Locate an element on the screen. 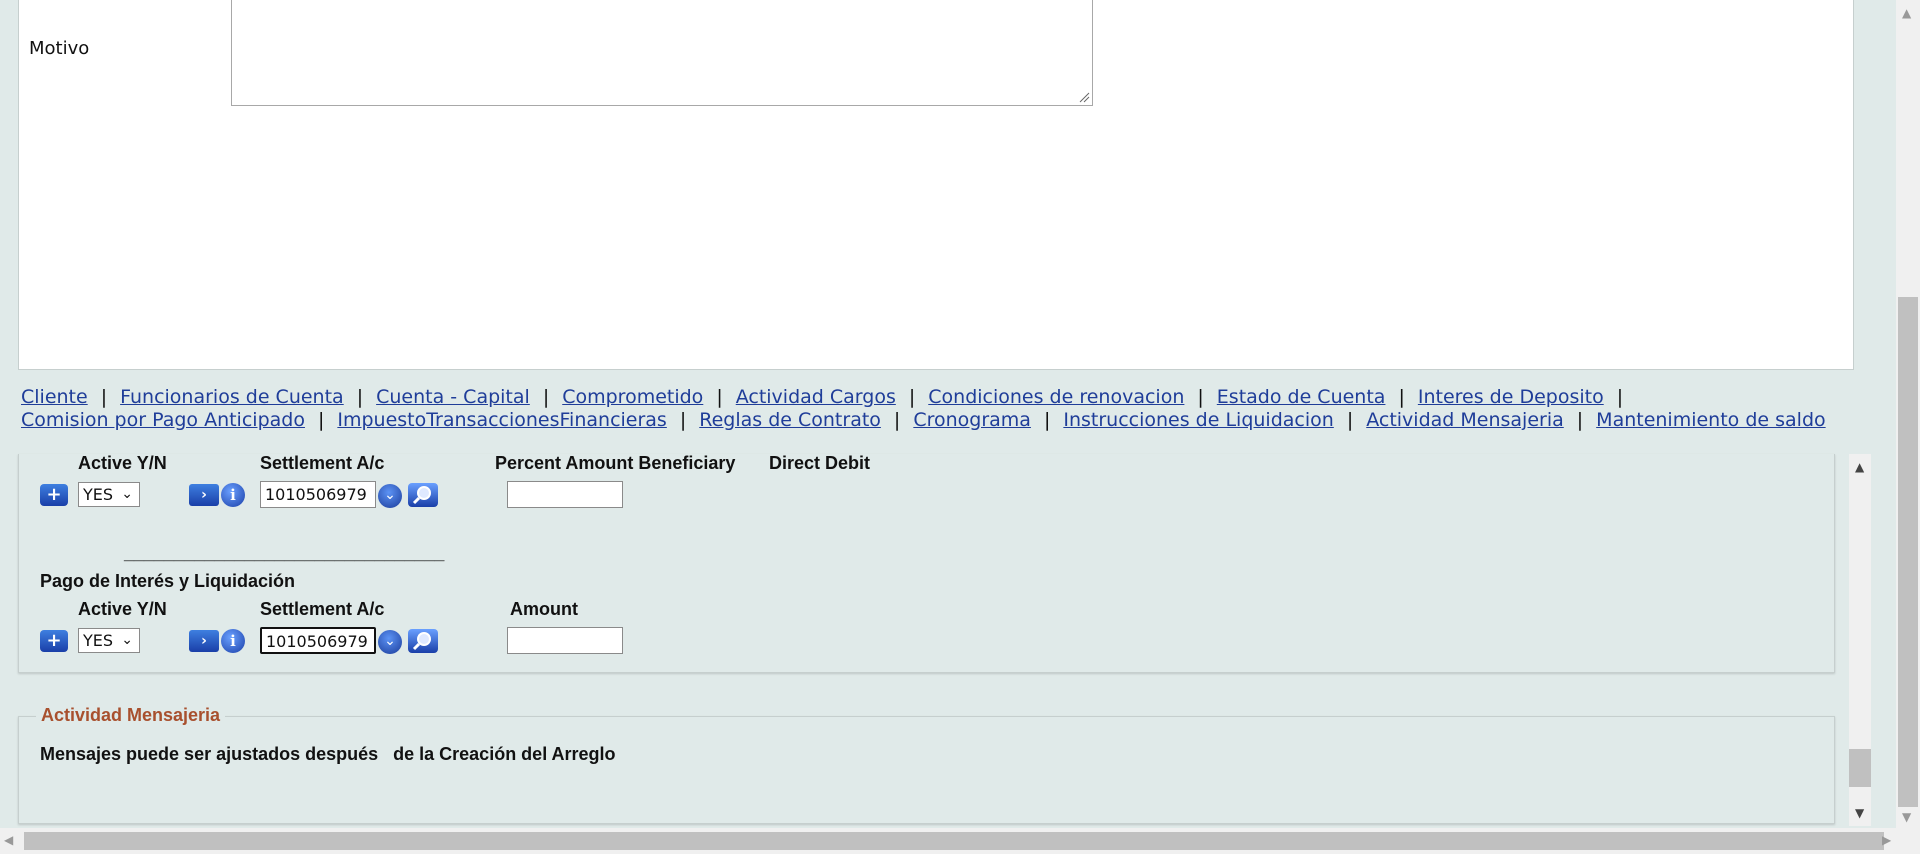 The image size is (1920, 854). amount-input is located at coordinates (565, 640).